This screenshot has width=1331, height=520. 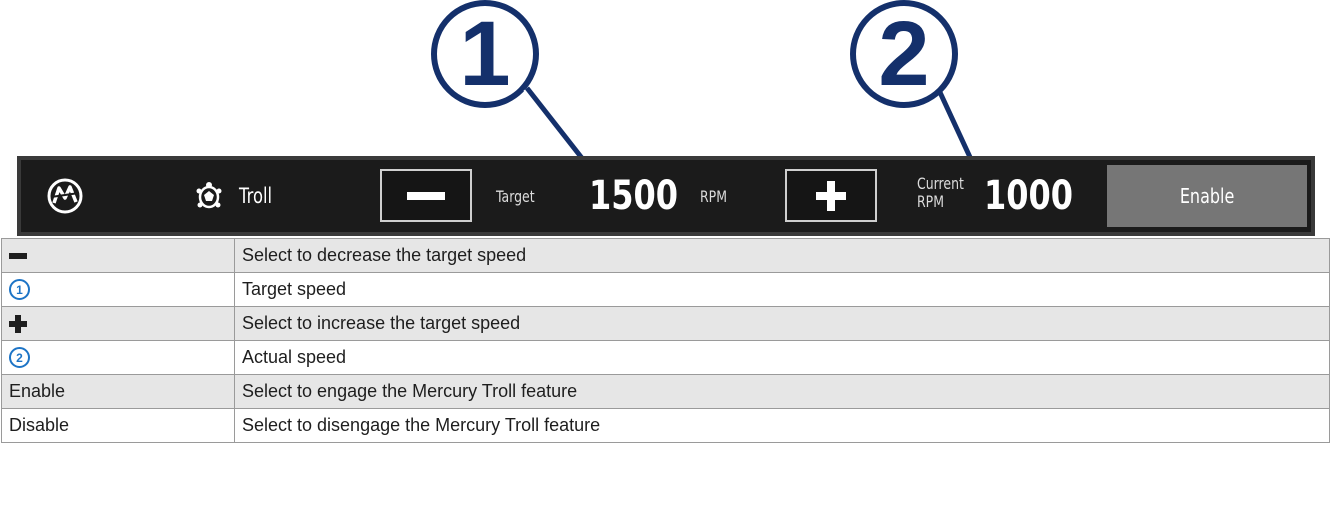 I want to click on current-label-line1: Current, so click(x=940, y=183).